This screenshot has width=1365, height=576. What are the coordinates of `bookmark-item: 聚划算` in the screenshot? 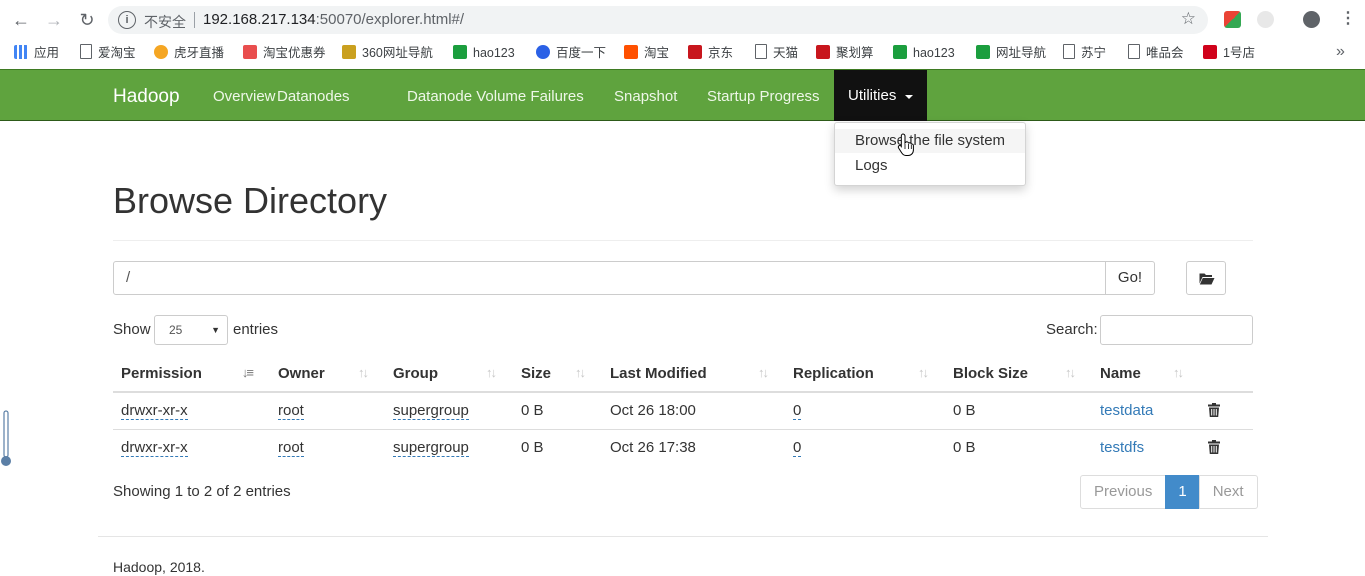 It's located at (845, 53).